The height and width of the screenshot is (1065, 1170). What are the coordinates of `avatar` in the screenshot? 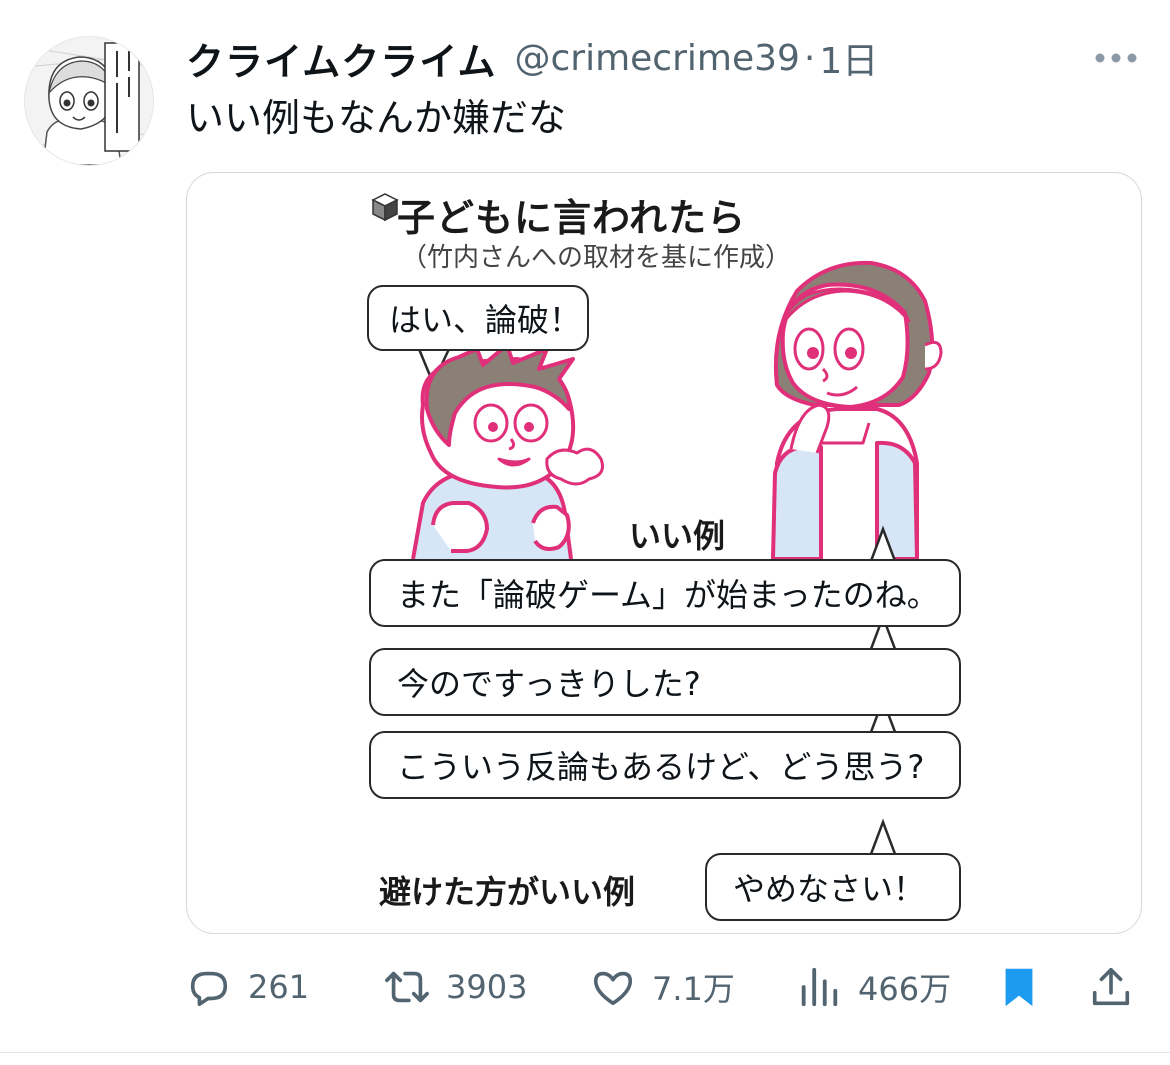 It's located at (89, 101).